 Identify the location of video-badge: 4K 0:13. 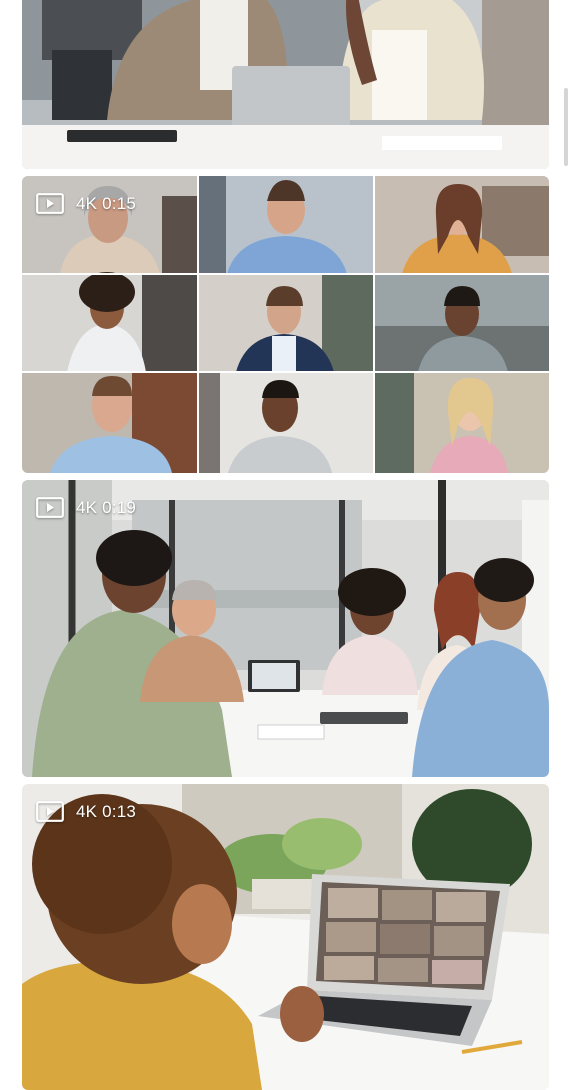
(86, 811).